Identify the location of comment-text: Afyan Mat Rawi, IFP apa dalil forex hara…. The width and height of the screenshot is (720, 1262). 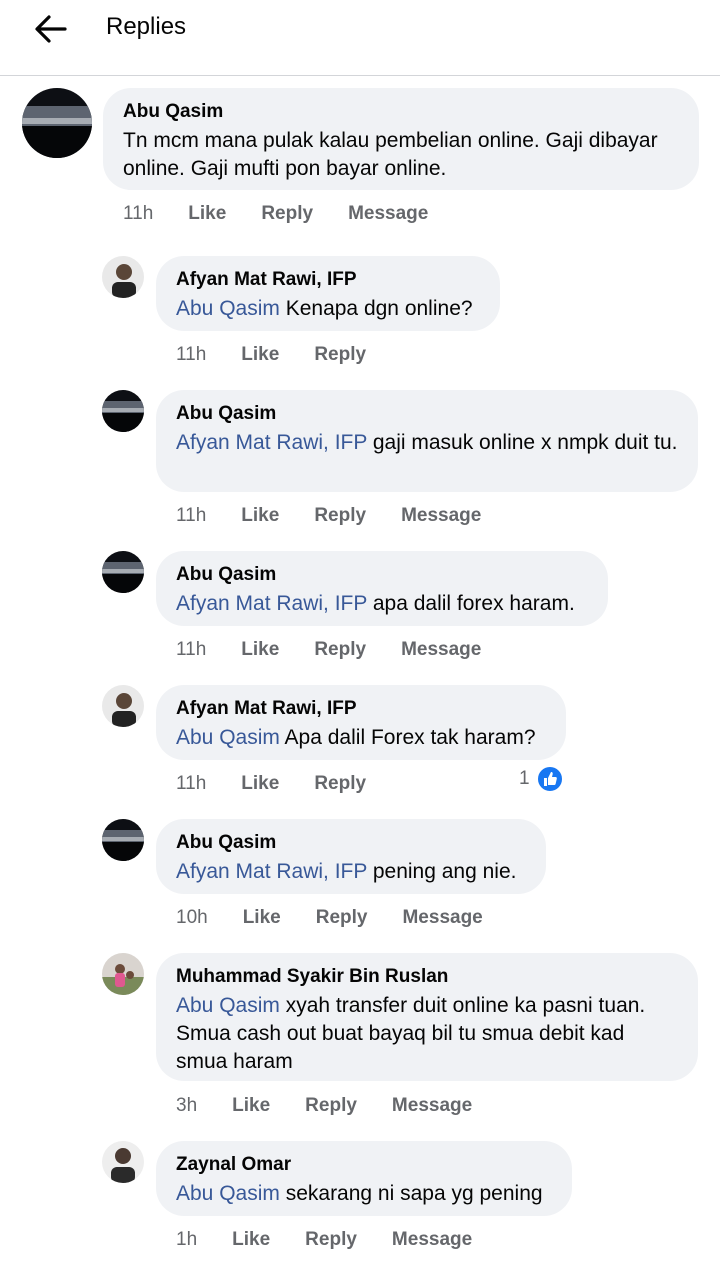
(375, 603).